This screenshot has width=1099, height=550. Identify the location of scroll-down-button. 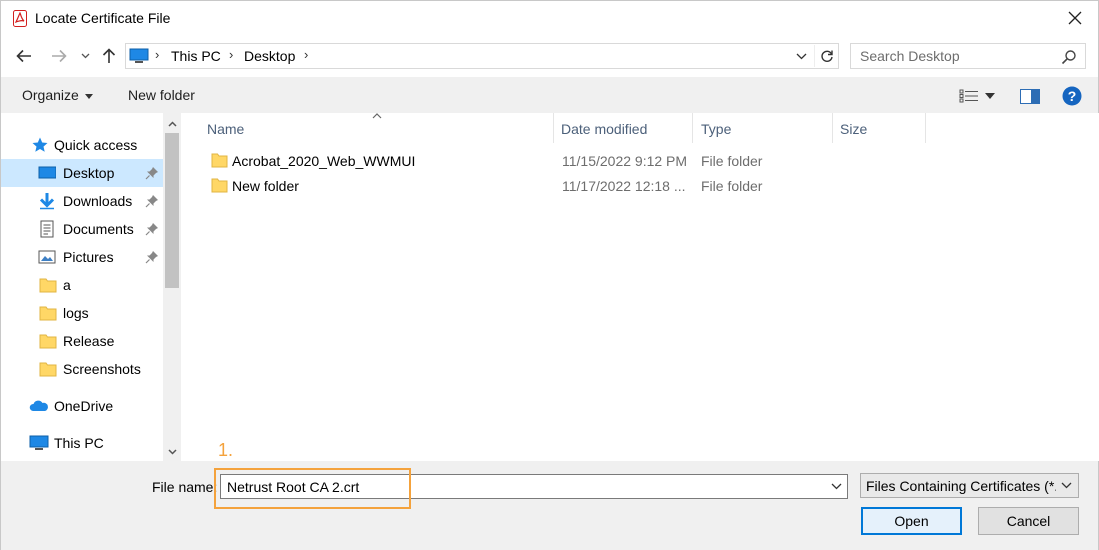
(172, 452).